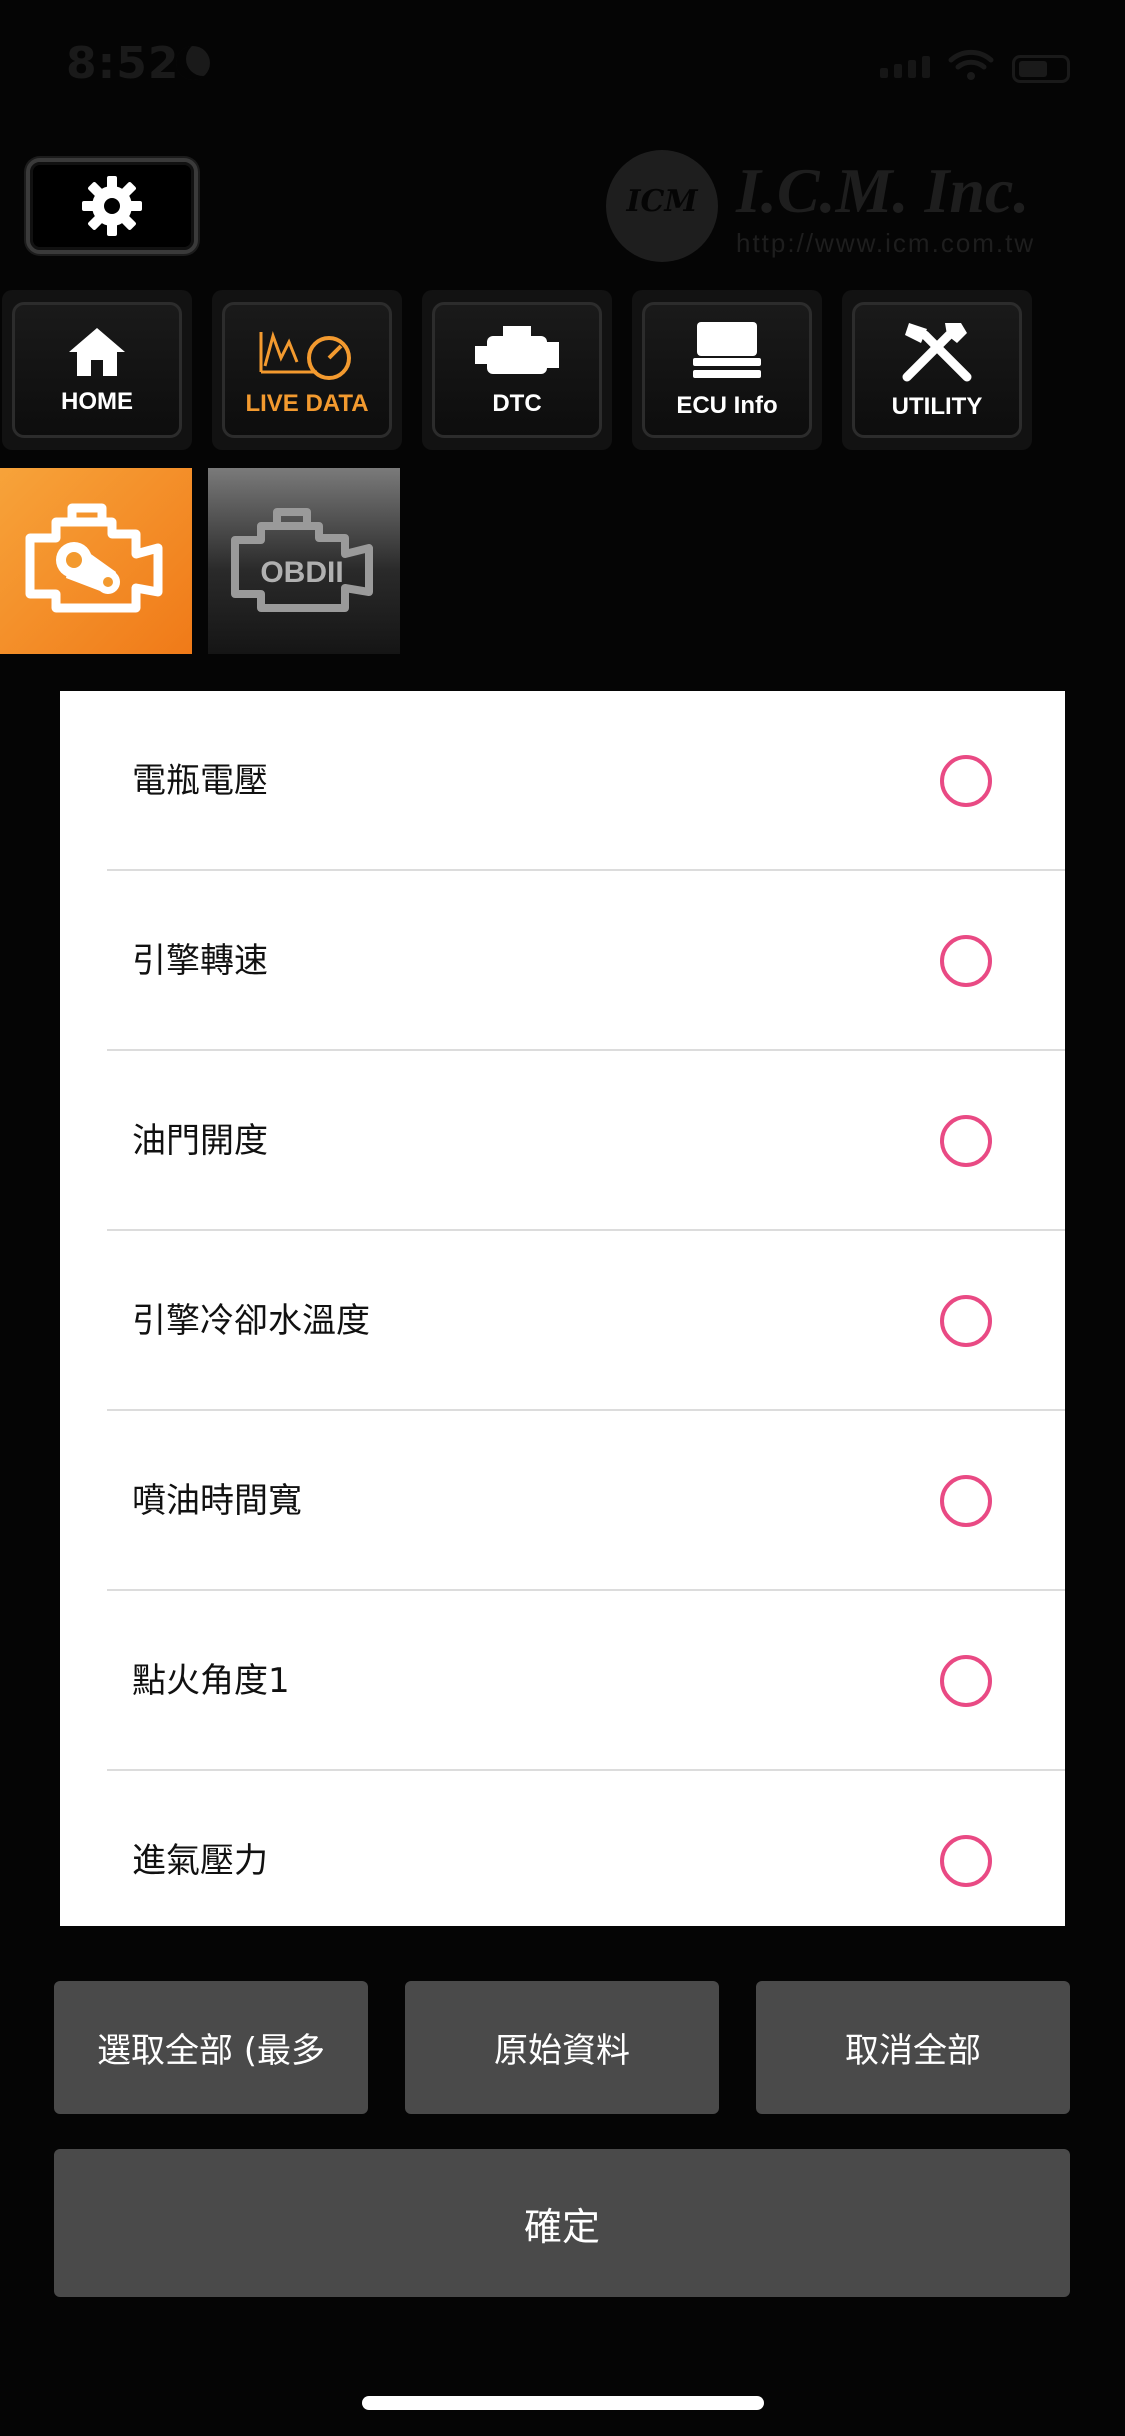 Image resolution: width=1125 pixels, height=2436 pixels. What do you see at coordinates (937, 406) in the screenshot?
I see `tab-utility-label: UTILITY` at bounding box center [937, 406].